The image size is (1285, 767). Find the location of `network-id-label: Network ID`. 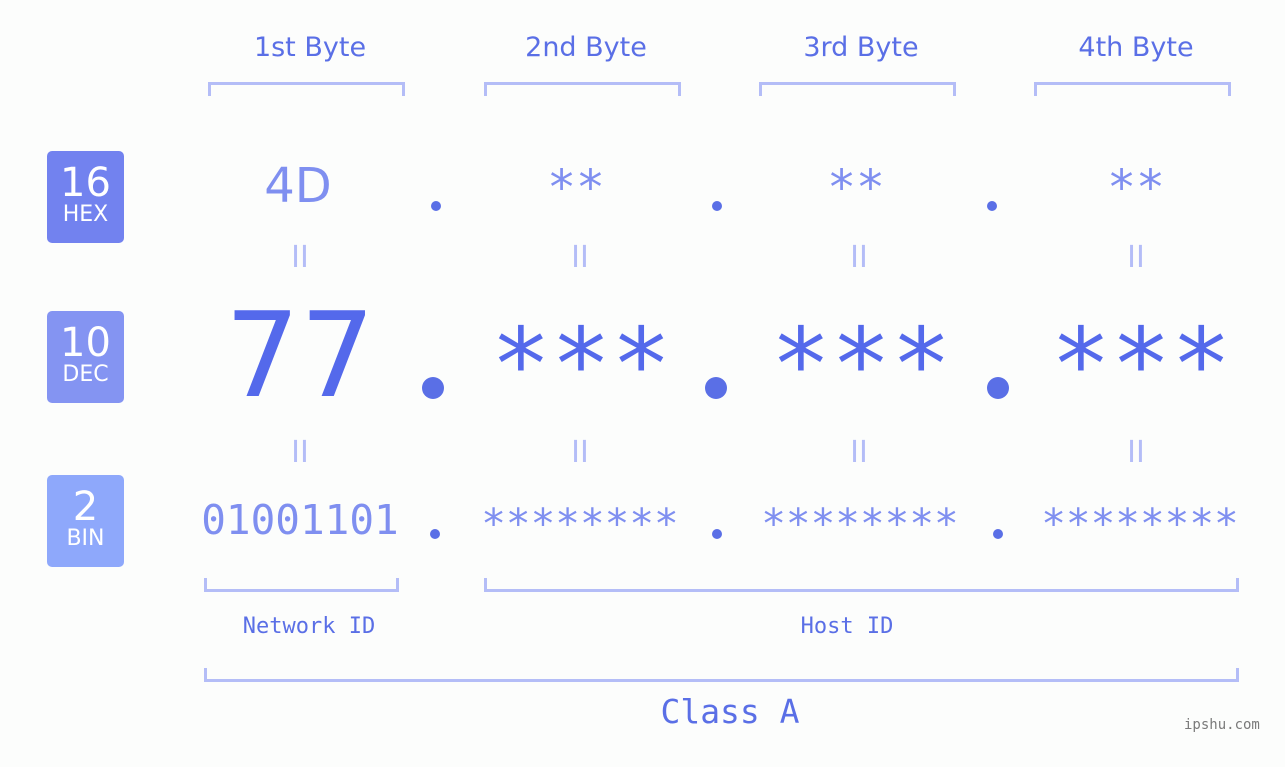

network-id-label: Network ID is located at coordinates (309, 626).